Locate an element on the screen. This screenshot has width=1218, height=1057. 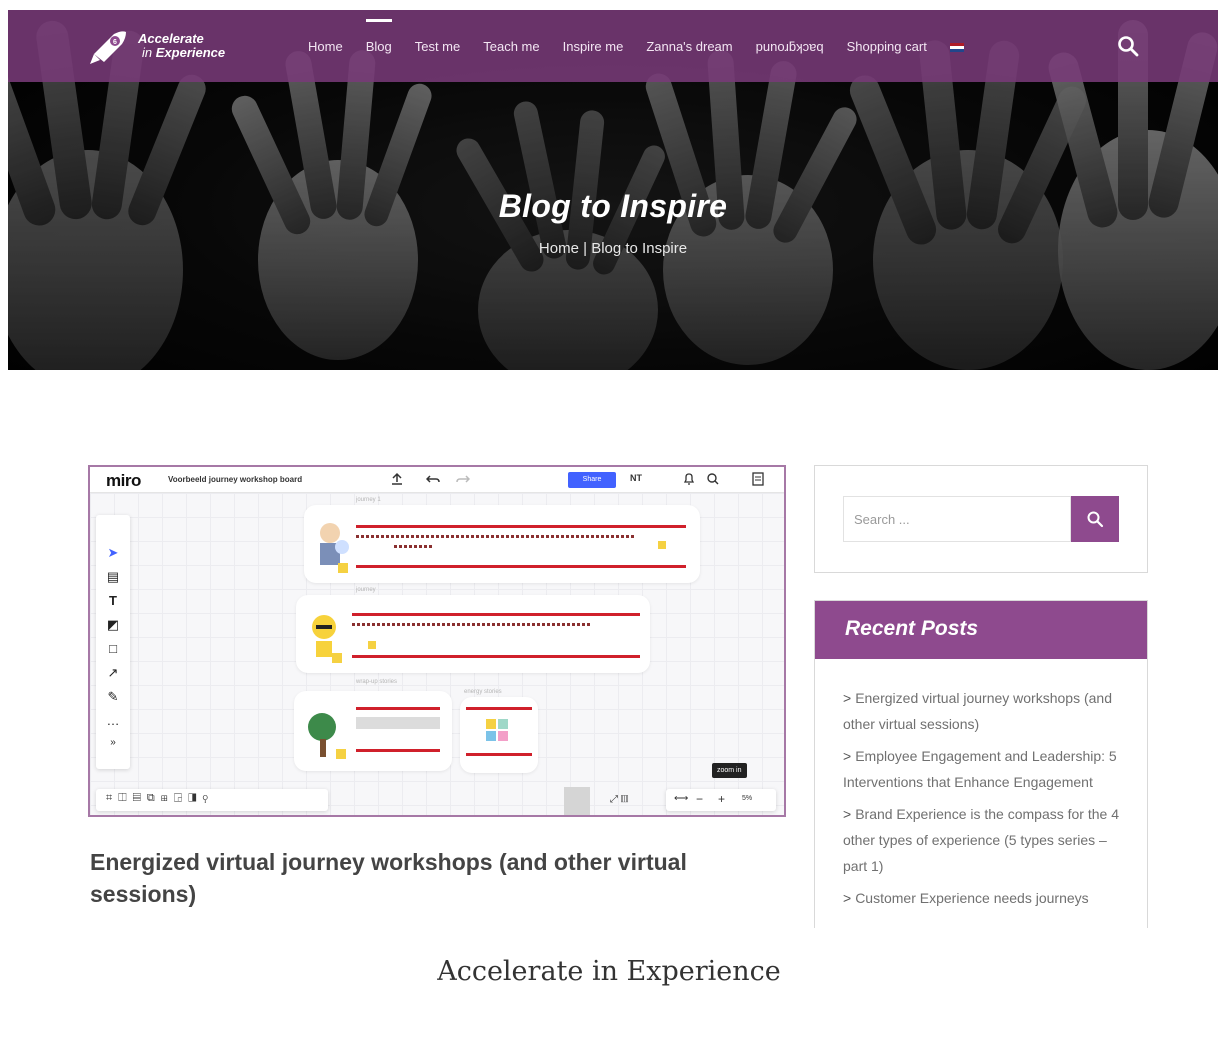
page-title: Blog to Inspire is located at coordinates (613, 206).